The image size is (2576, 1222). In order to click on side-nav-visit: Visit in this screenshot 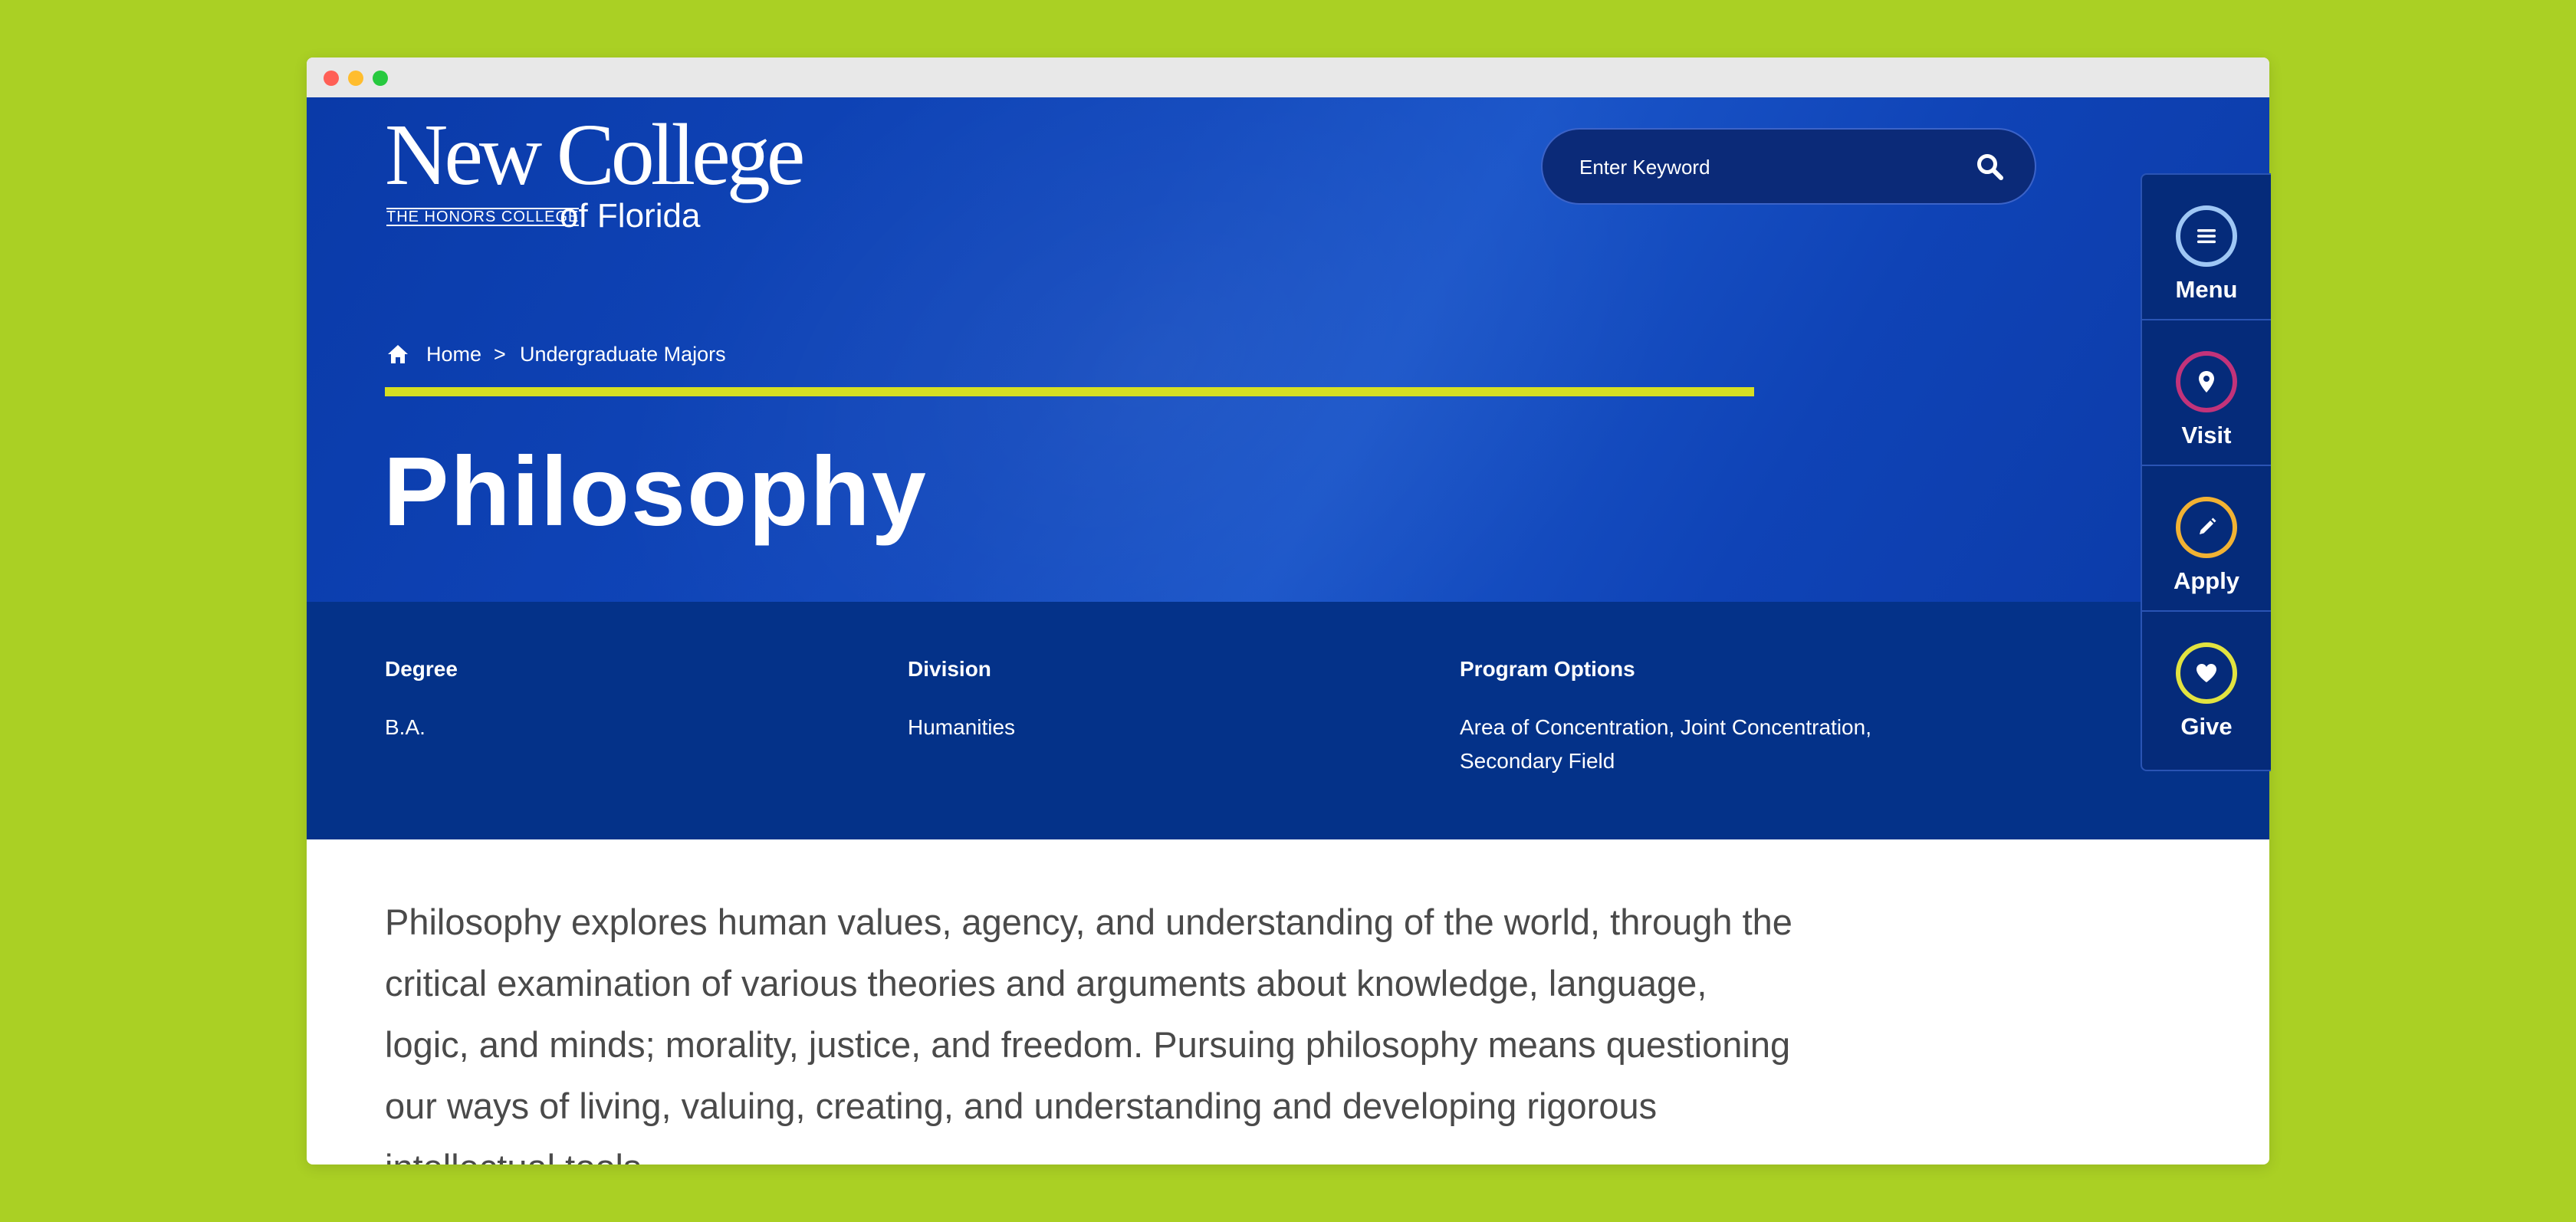, I will do `click(2206, 393)`.